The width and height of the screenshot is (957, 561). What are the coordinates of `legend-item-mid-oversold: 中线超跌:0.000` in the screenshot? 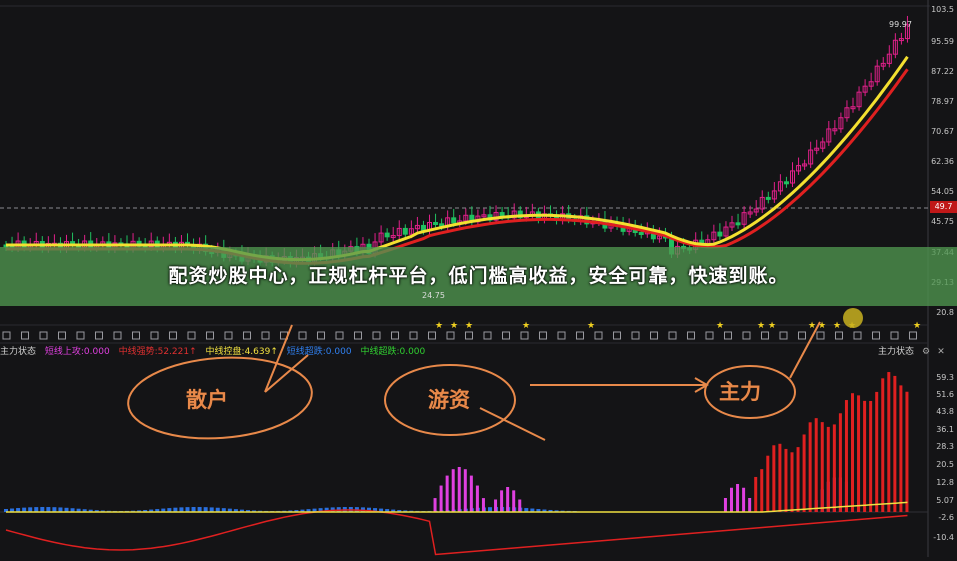 It's located at (393, 352).